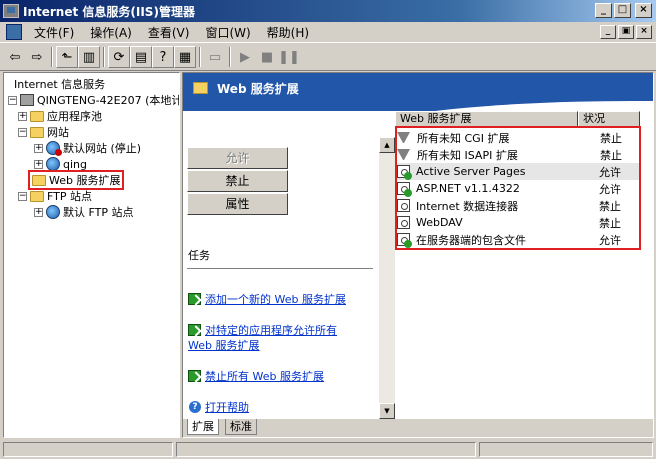 The width and height of the screenshot is (656, 459). Describe the element at coordinates (608, 32) in the screenshot. I see `mdi-minimize-button: _` at that location.